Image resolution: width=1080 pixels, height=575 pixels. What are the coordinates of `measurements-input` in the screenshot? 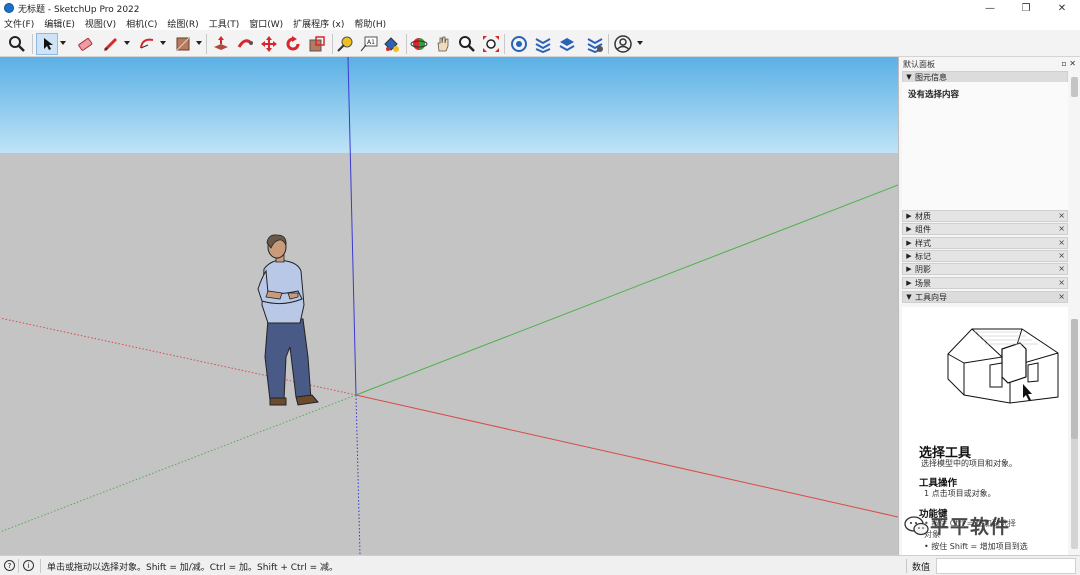 It's located at (1006, 566).